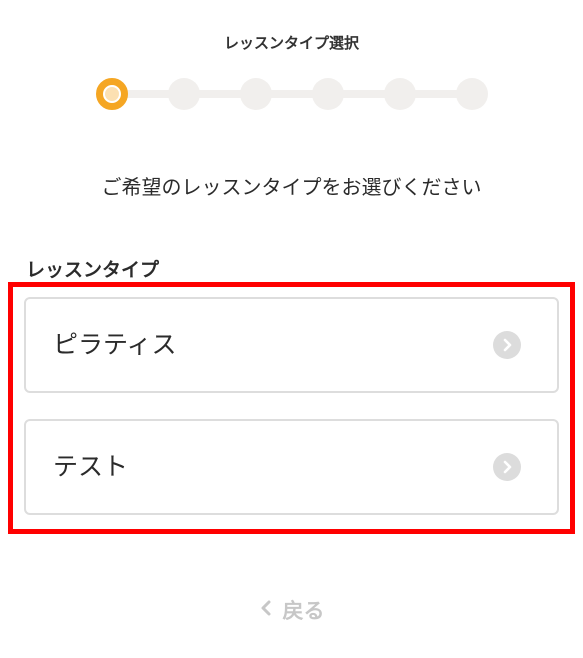  Describe the element at coordinates (291, 345) in the screenshot. I see `lesson-type-option-pilates: ピラティス` at that location.